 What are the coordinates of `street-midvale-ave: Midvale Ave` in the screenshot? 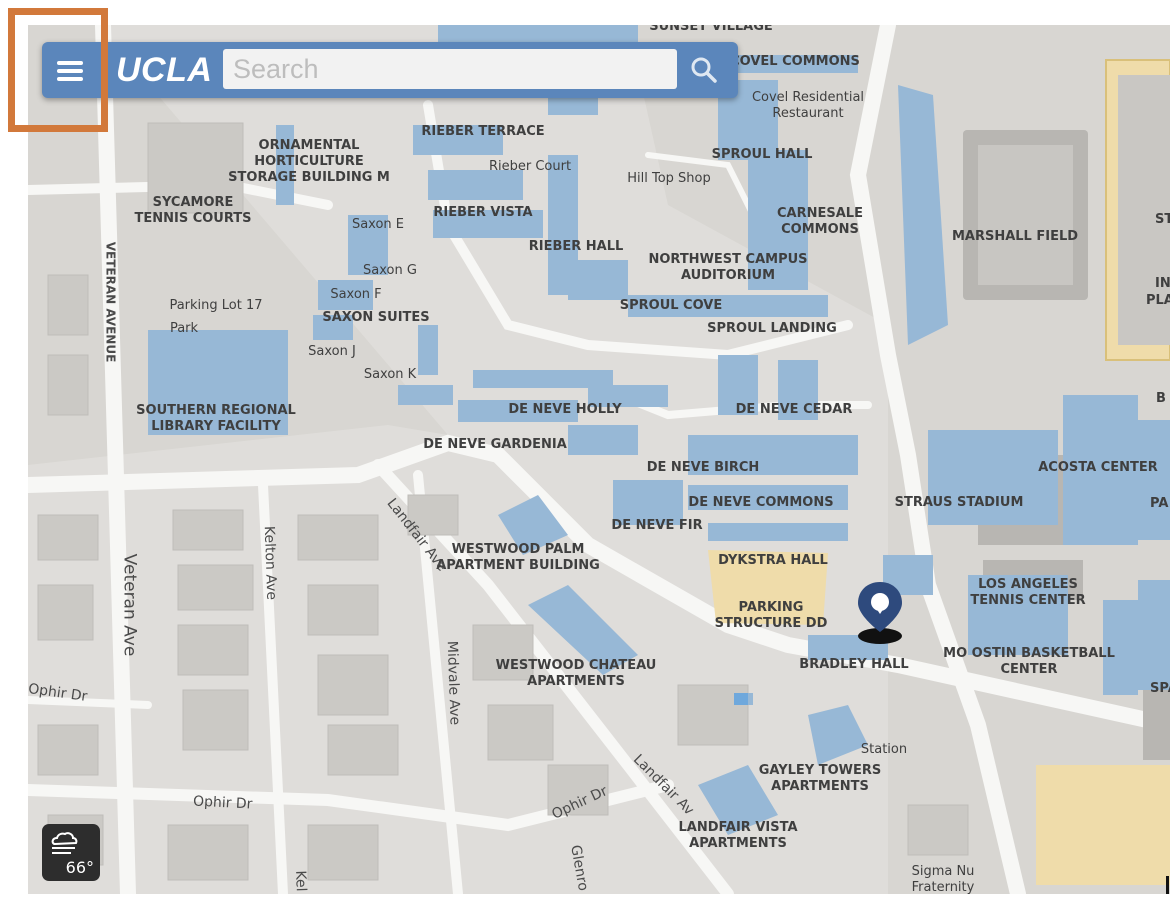 It's located at (453, 683).